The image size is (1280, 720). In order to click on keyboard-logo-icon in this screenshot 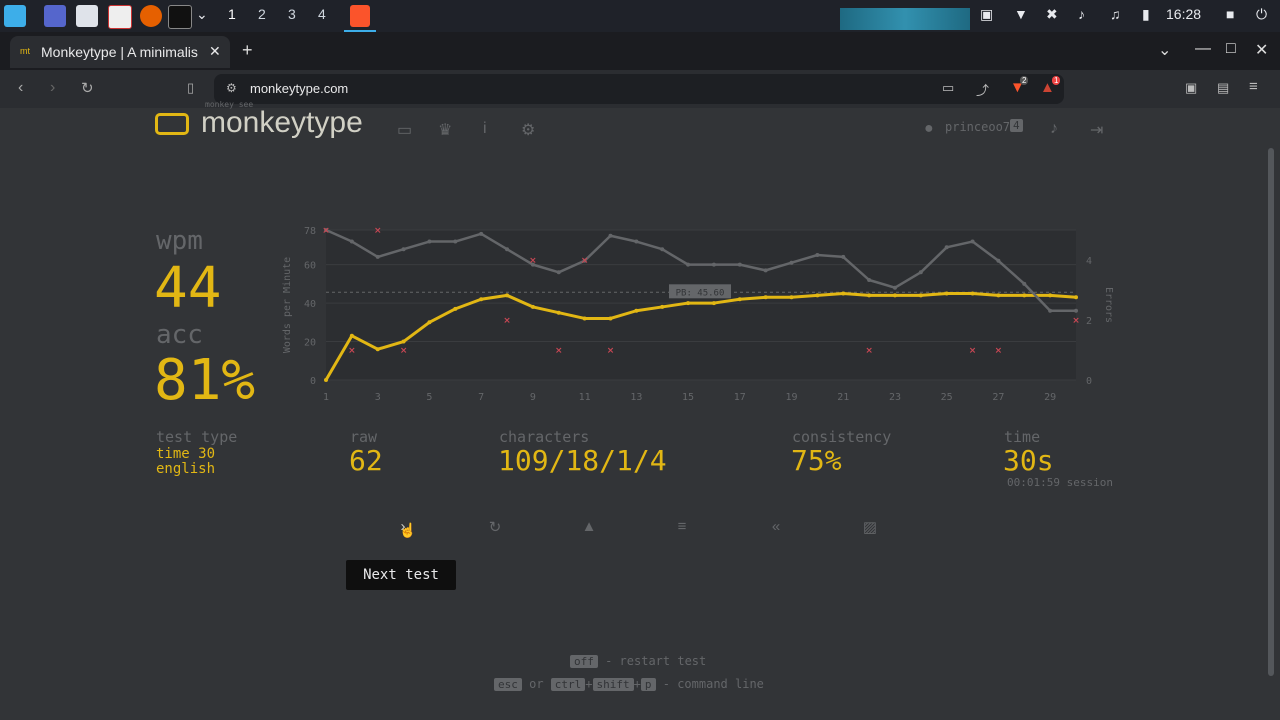, I will do `click(172, 124)`.